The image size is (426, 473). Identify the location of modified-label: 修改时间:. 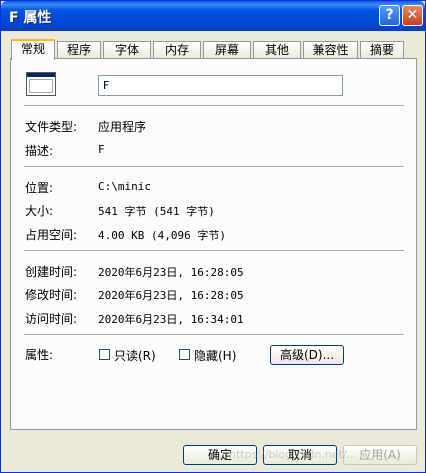
(51, 295).